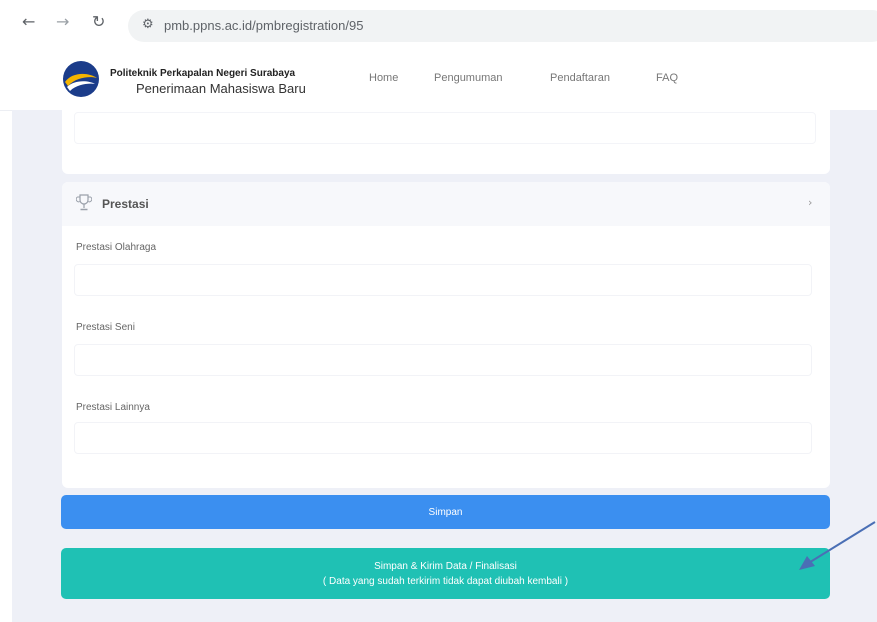 The height and width of the screenshot is (622, 877). Describe the element at coordinates (445, 566) in the screenshot. I see `finalize-label: Simpan & Kirim Data / Finalisasi` at that location.